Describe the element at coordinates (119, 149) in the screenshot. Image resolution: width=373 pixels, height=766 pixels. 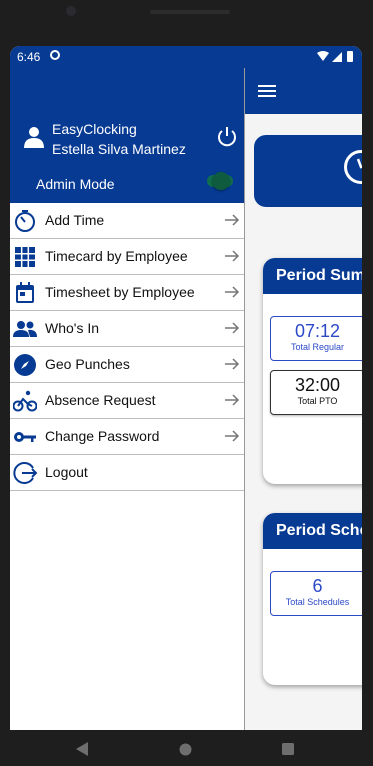
I see `user-name: Estella Silva Martinez` at that location.